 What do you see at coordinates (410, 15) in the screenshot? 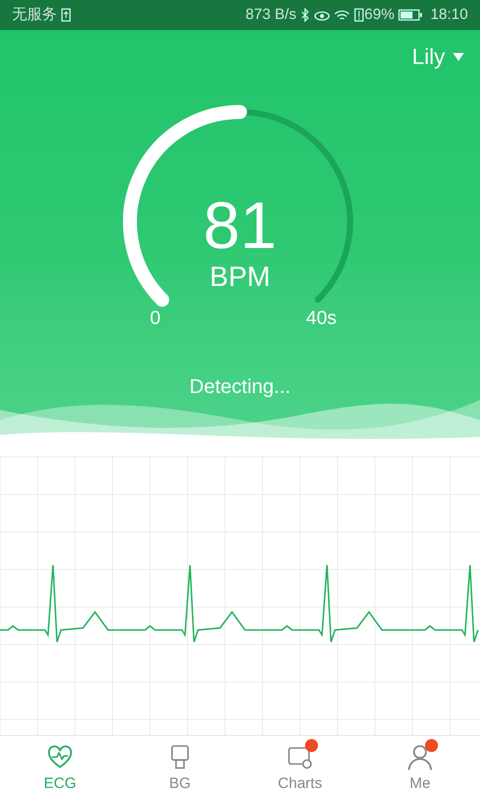
I see `battery-icon` at bounding box center [410, 15].